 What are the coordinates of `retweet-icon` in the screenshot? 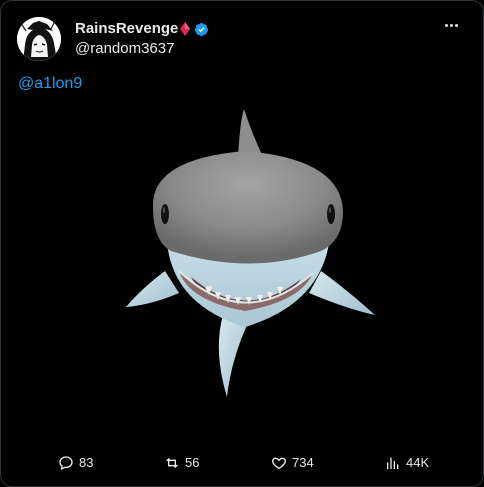 It's located at (172, 463).